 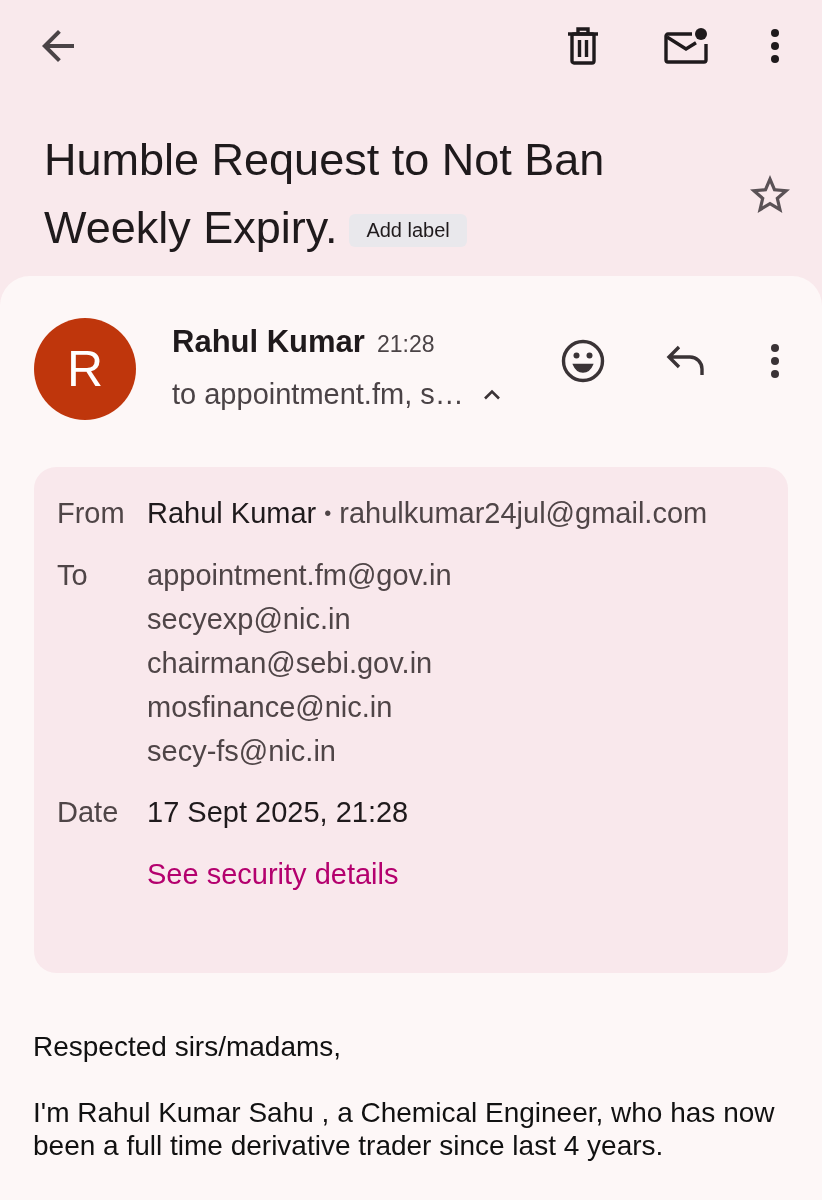 I want to click on field-label: Date, so click(x=88, y=812).